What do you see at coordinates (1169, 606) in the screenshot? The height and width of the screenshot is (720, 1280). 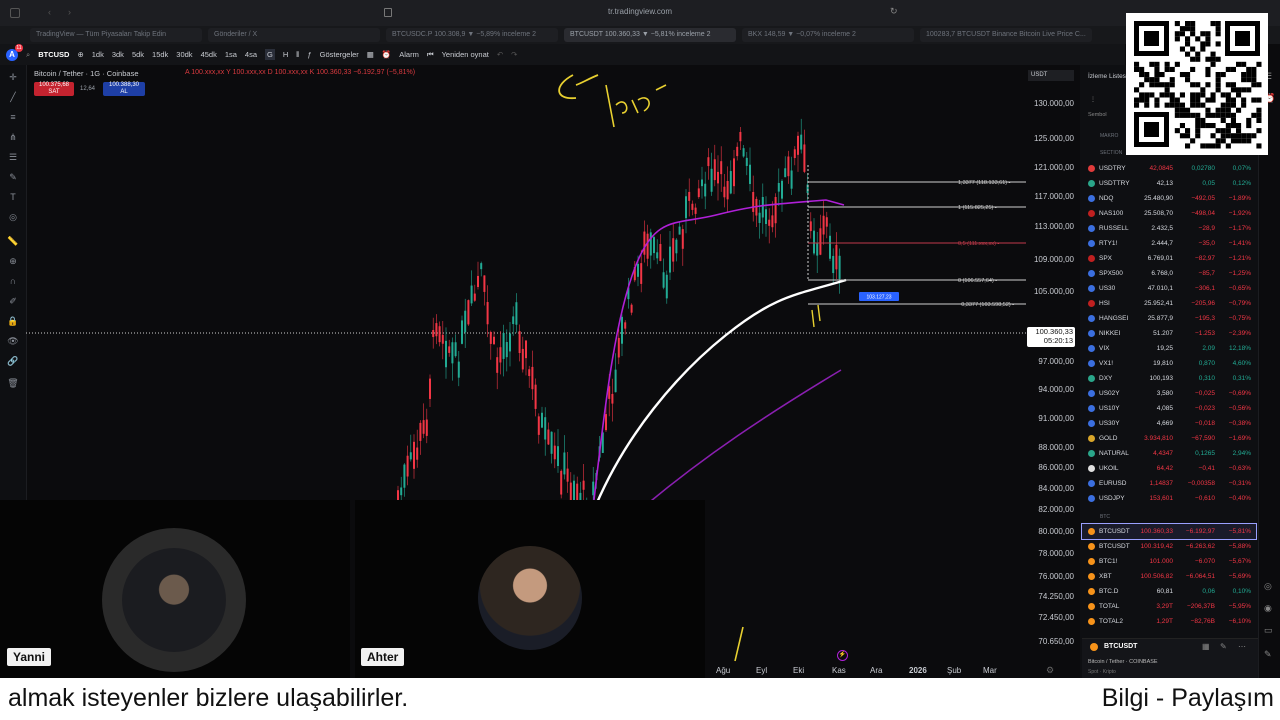 I see `watchlist-row: TOTAL 3,29T −206,37B −5,95%` at bounding box center [1169, 606].